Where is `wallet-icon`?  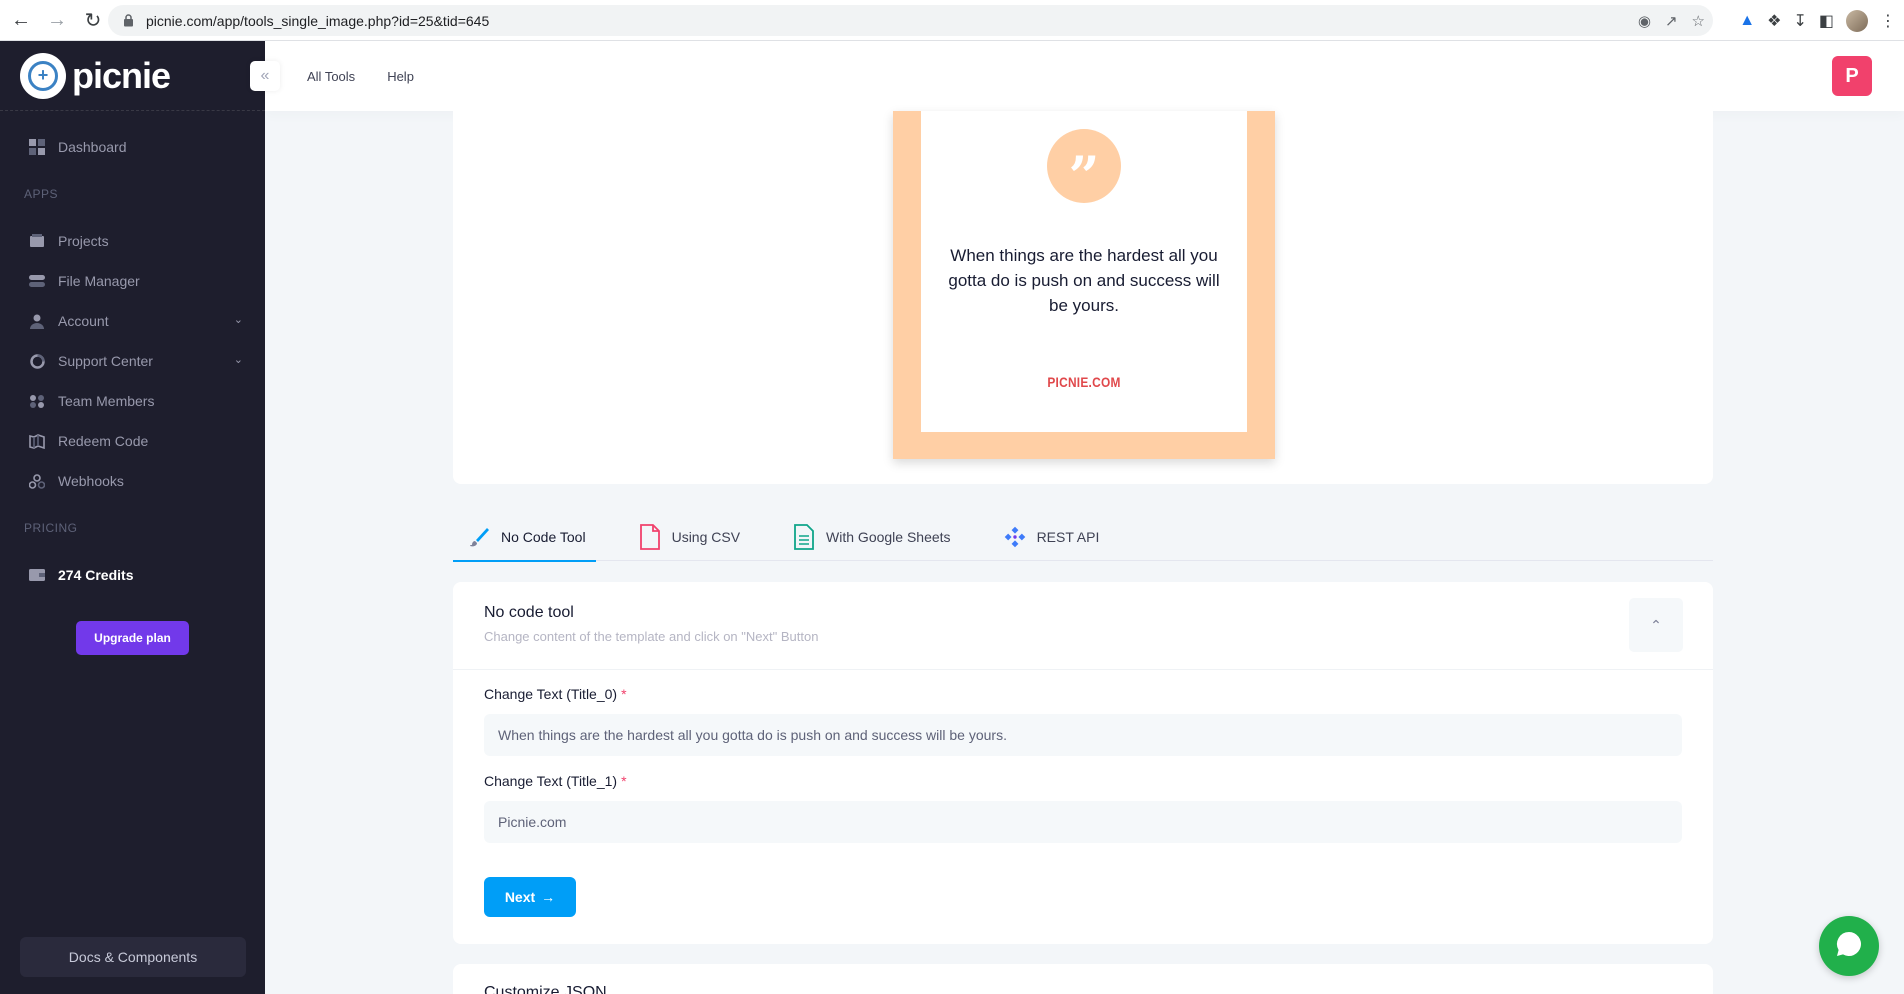
wallet-icon is located at coordinates (37, 575).